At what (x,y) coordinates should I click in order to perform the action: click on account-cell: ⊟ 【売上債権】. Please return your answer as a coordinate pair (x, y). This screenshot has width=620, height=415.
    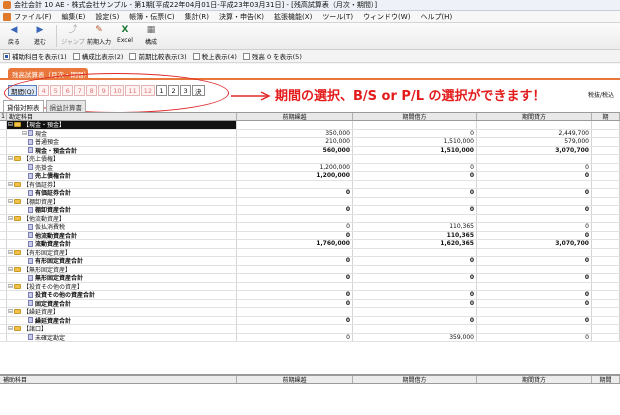
    Looking at the image, I should click on (122, 159).